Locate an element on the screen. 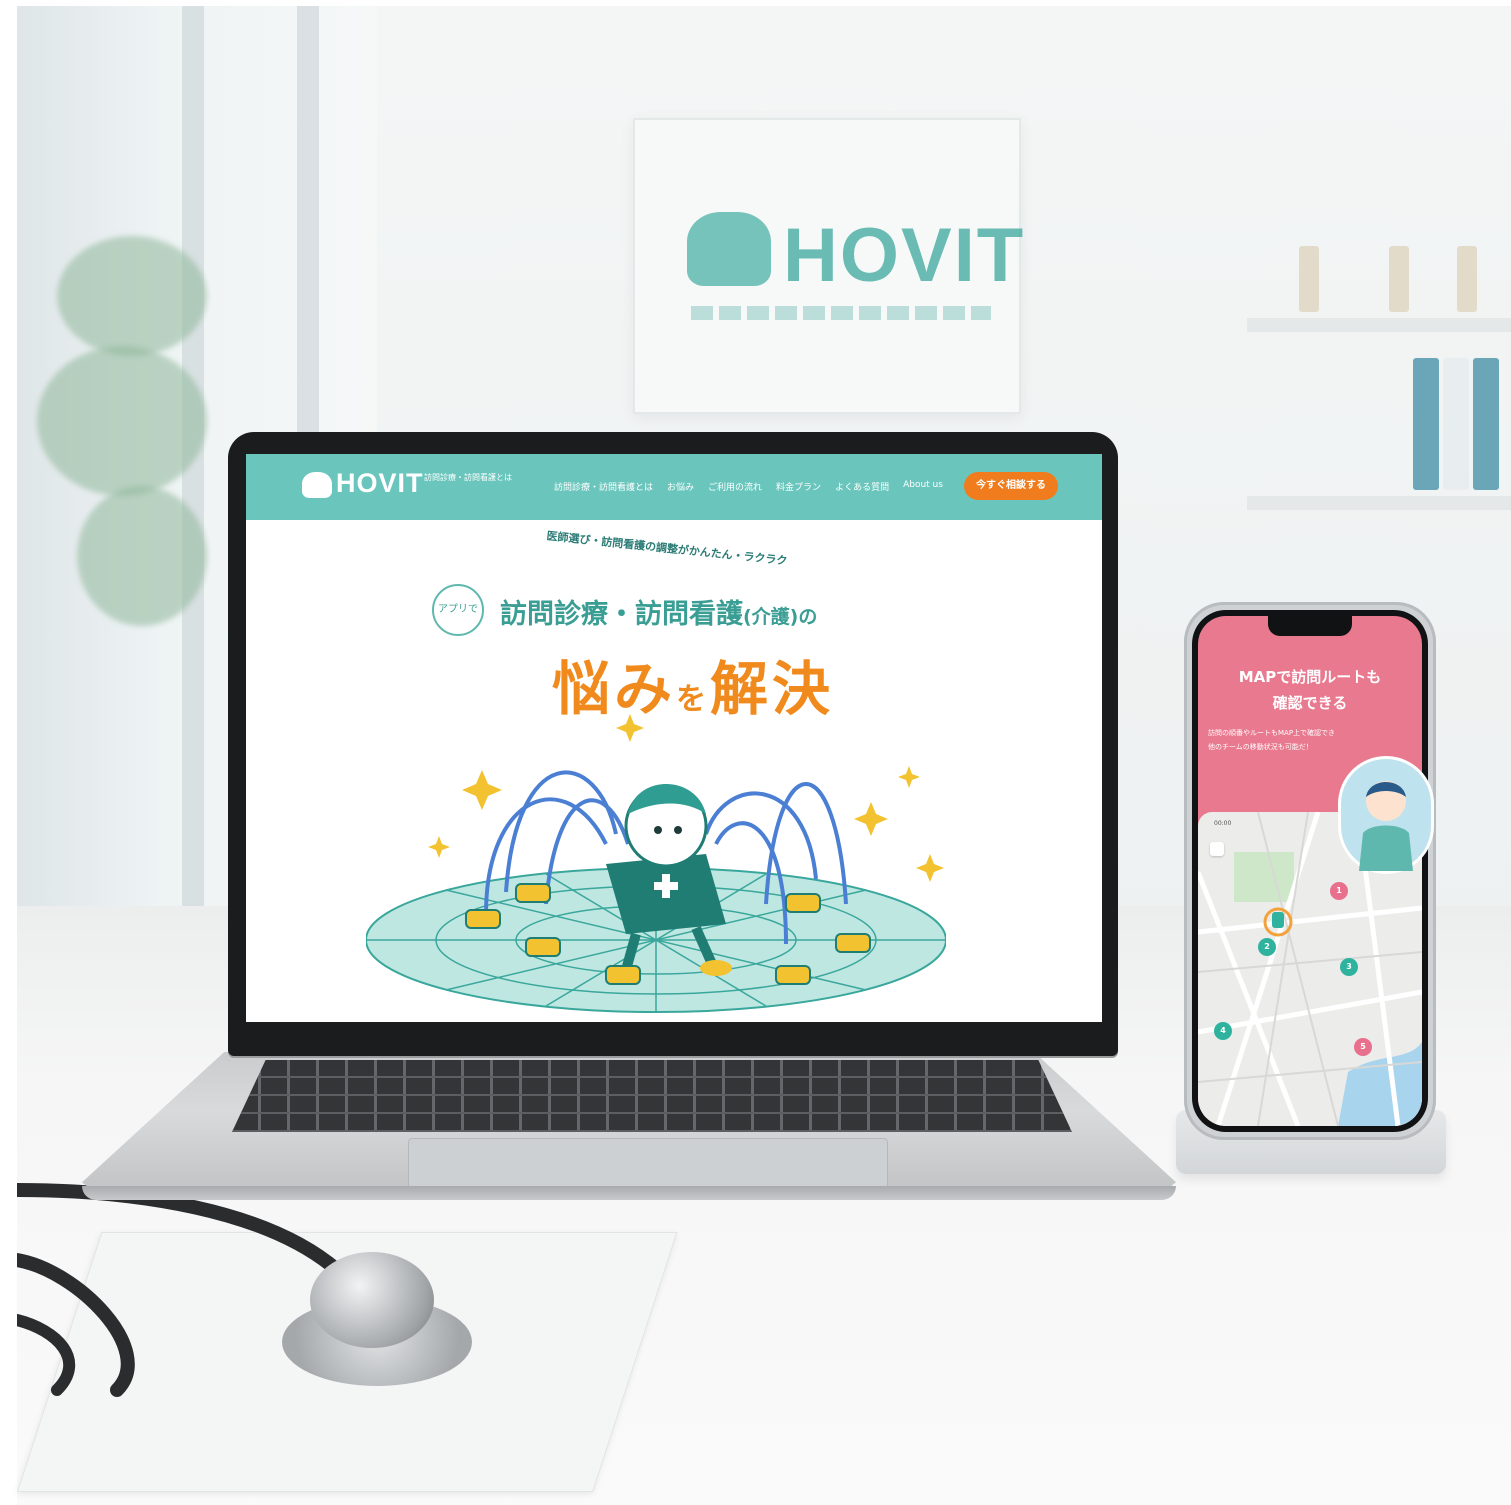 This screenshot has height=1505, width=1511. solve-particle: を is located at coordinates (693, 699).